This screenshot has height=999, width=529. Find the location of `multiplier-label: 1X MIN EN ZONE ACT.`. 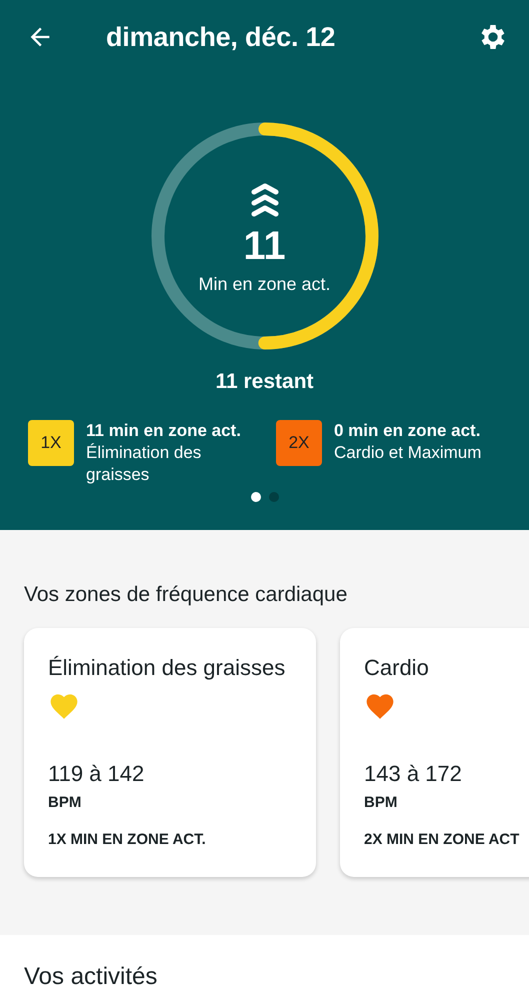

multiplier-label: 1X MIN EN ZONE ACT. is located at coordinates (127, 839).